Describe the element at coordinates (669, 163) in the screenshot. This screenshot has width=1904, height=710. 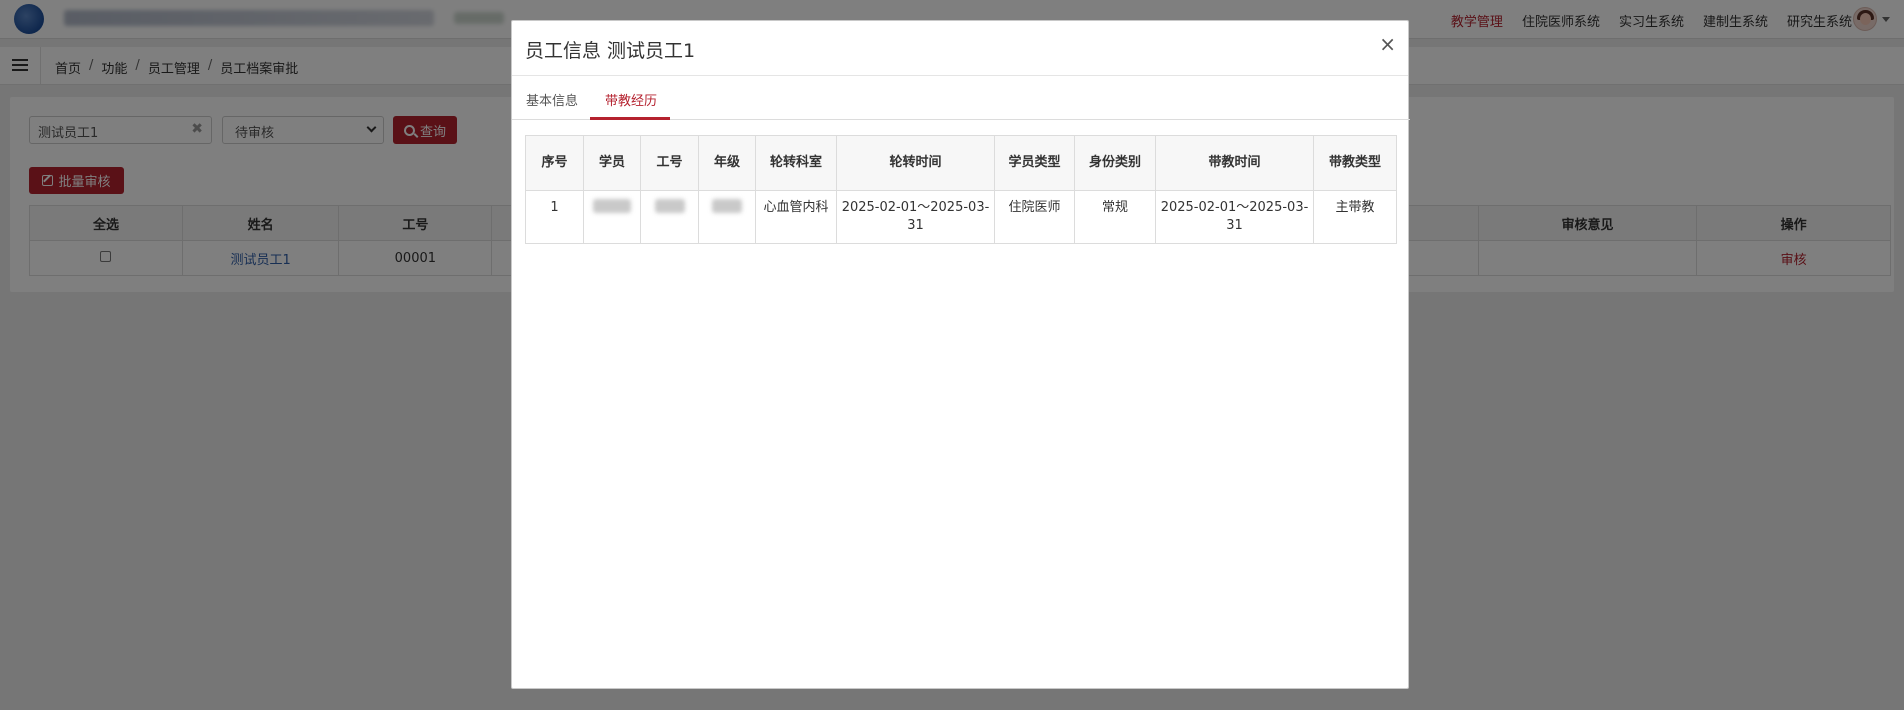
I see `col-student-id: 工号` at that location.